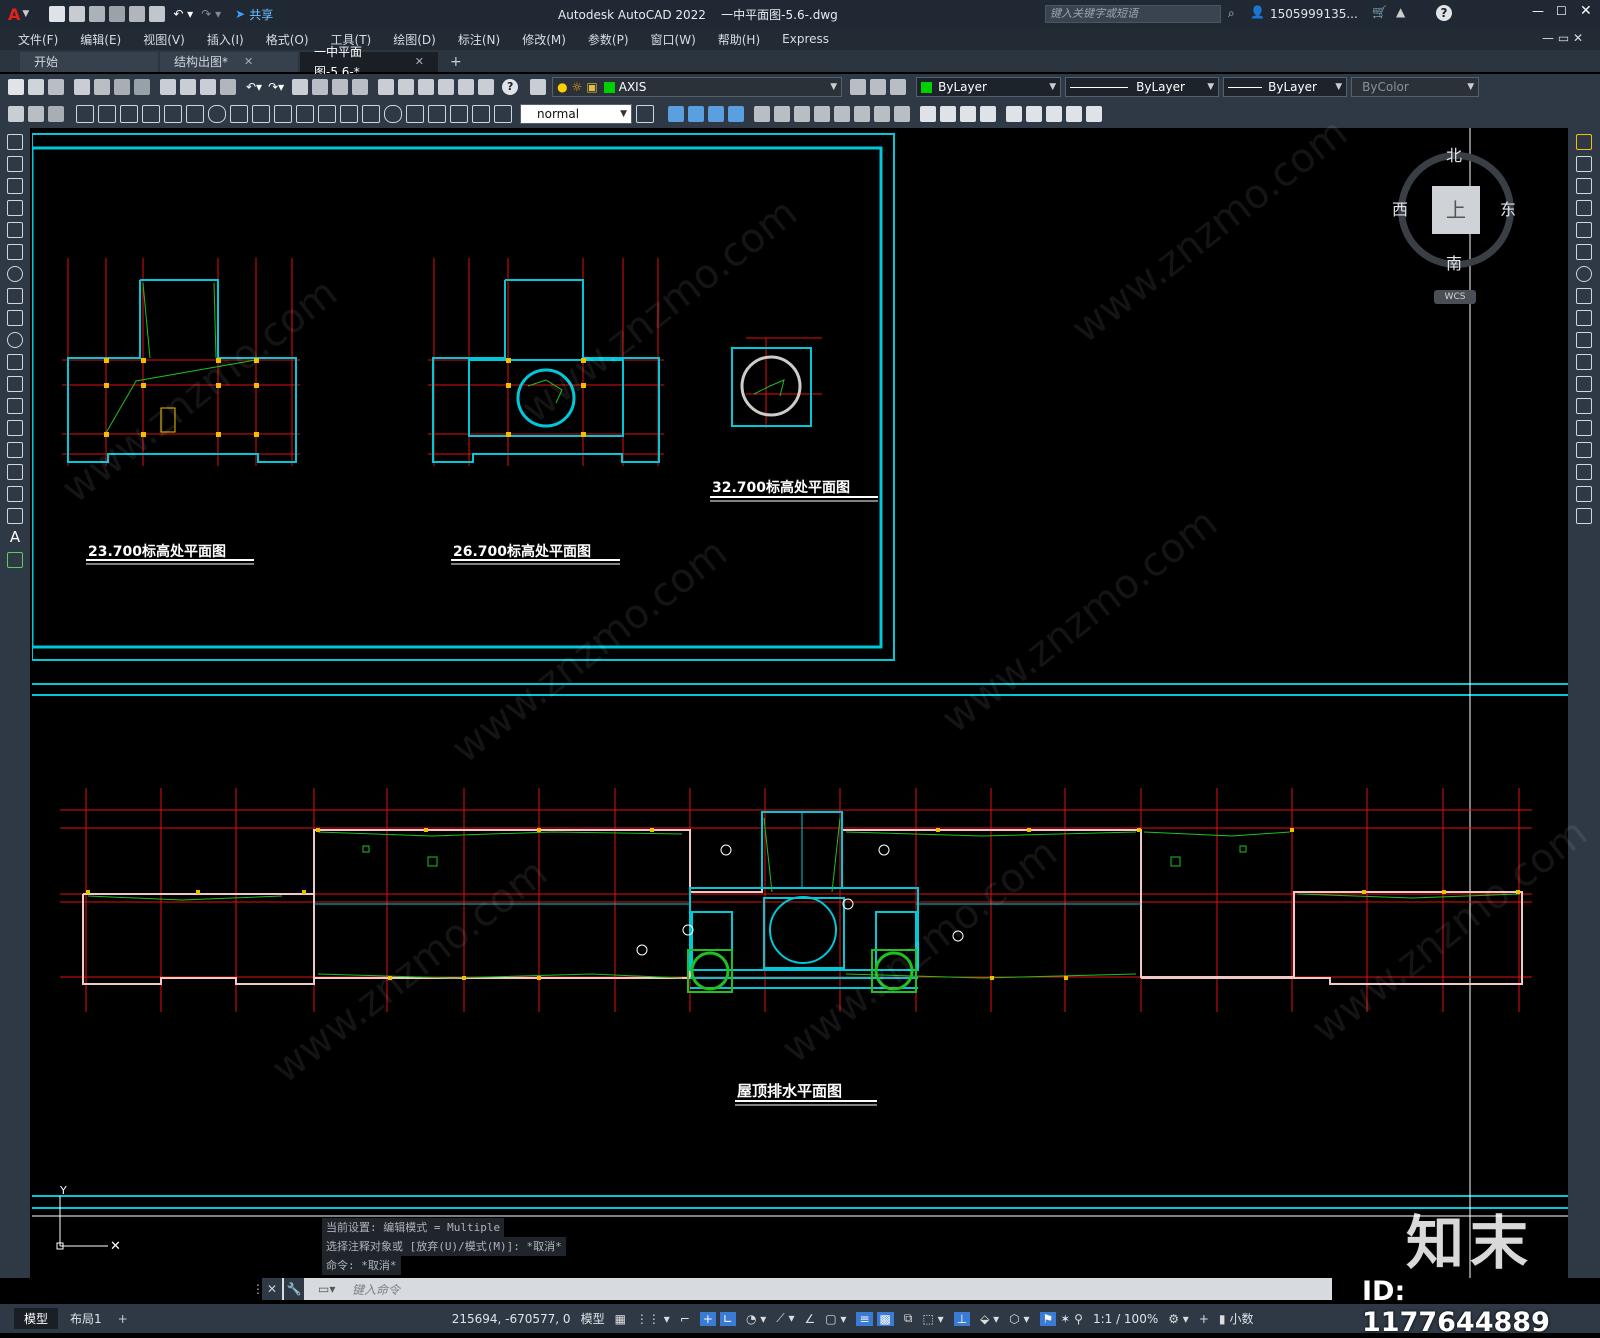  Describe the element at coordinates (962, 1318) in the screenshot. I see `ucs-dynamic-icon: ⊥` at that location.